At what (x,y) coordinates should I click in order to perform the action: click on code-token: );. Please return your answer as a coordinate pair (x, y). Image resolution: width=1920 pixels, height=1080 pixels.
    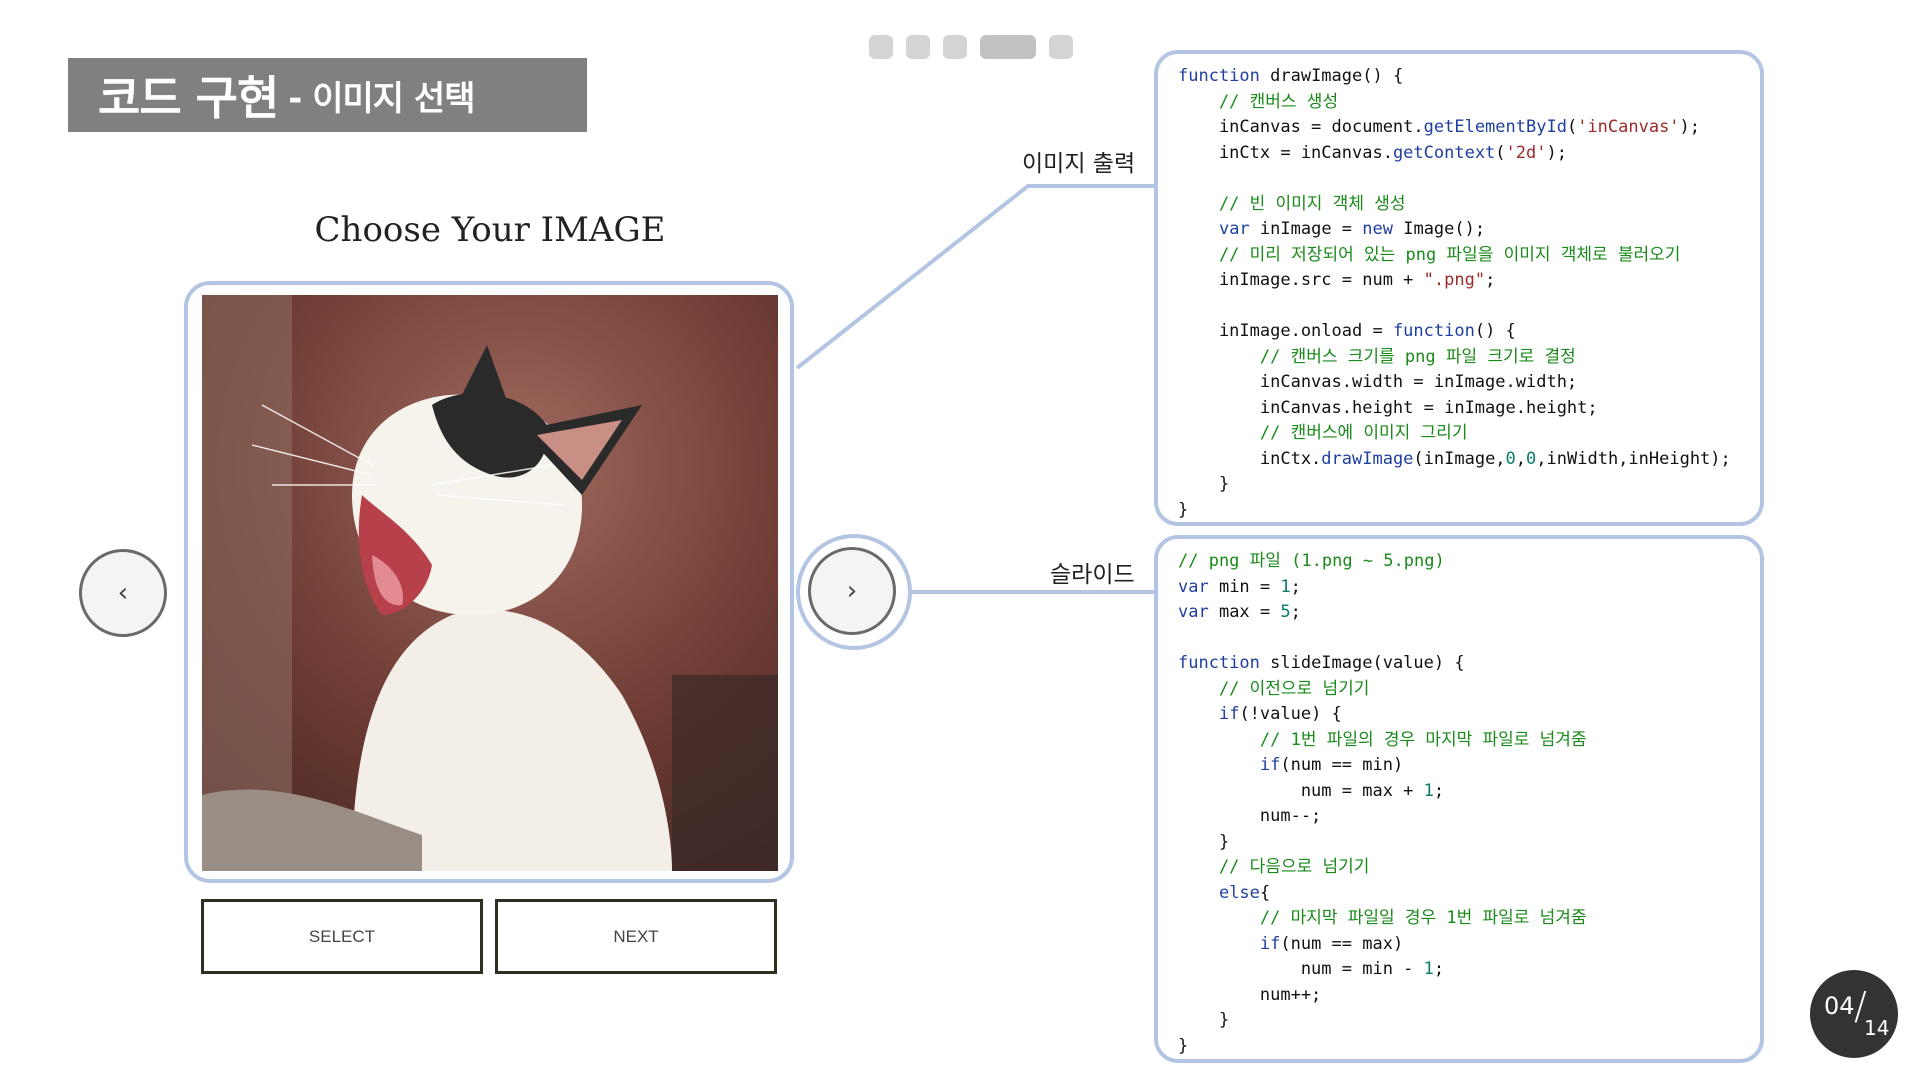
    Looking at the image, I should click on (1556, 152).